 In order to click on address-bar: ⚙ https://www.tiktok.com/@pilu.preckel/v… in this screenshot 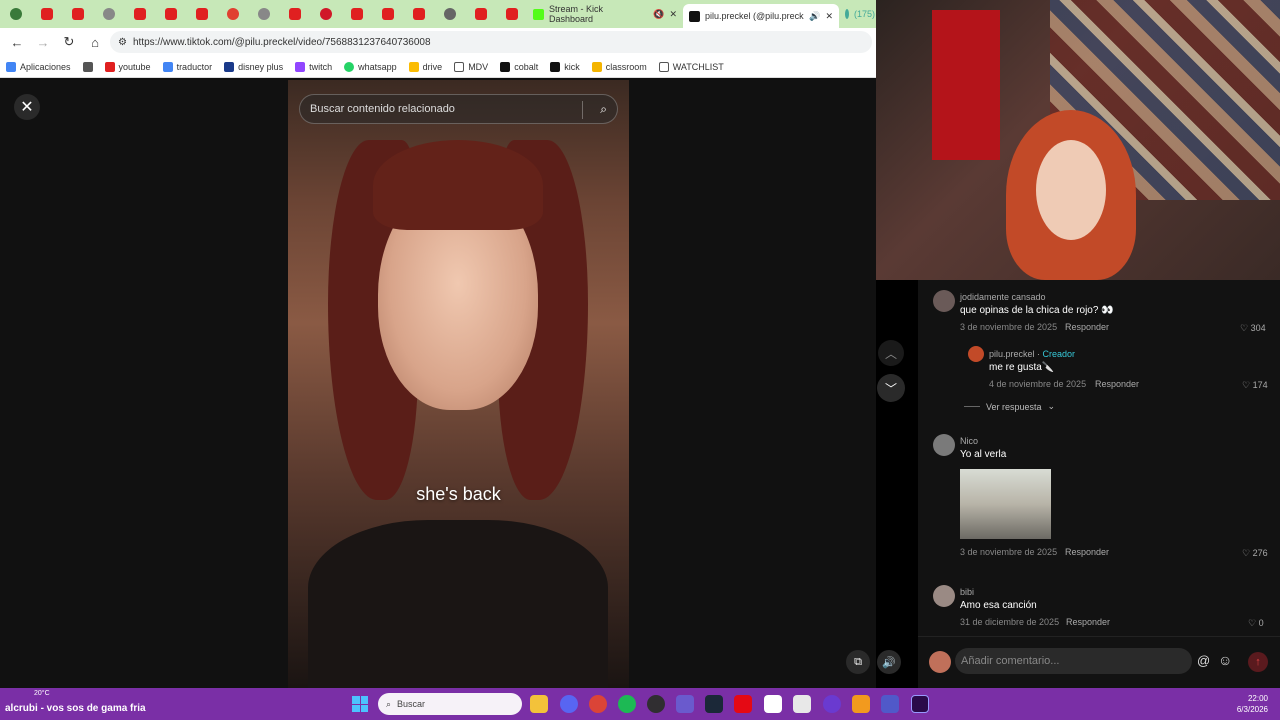, I will do `click(491, 42)`.